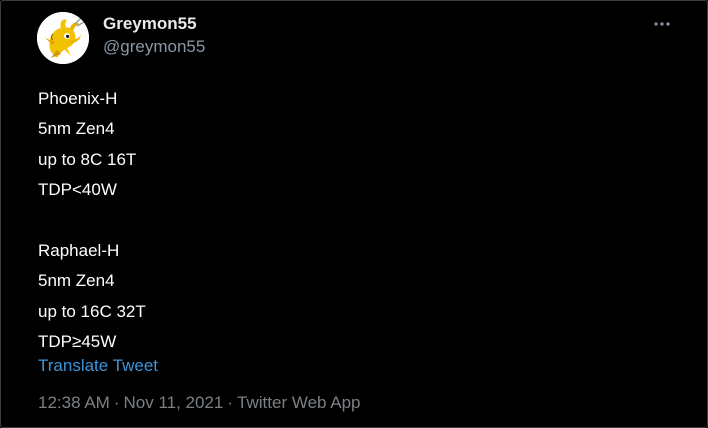 This screenshot has width=708, height=428. I want to click on translate-tweet-link: Translate Tweet, so click(98, 366).